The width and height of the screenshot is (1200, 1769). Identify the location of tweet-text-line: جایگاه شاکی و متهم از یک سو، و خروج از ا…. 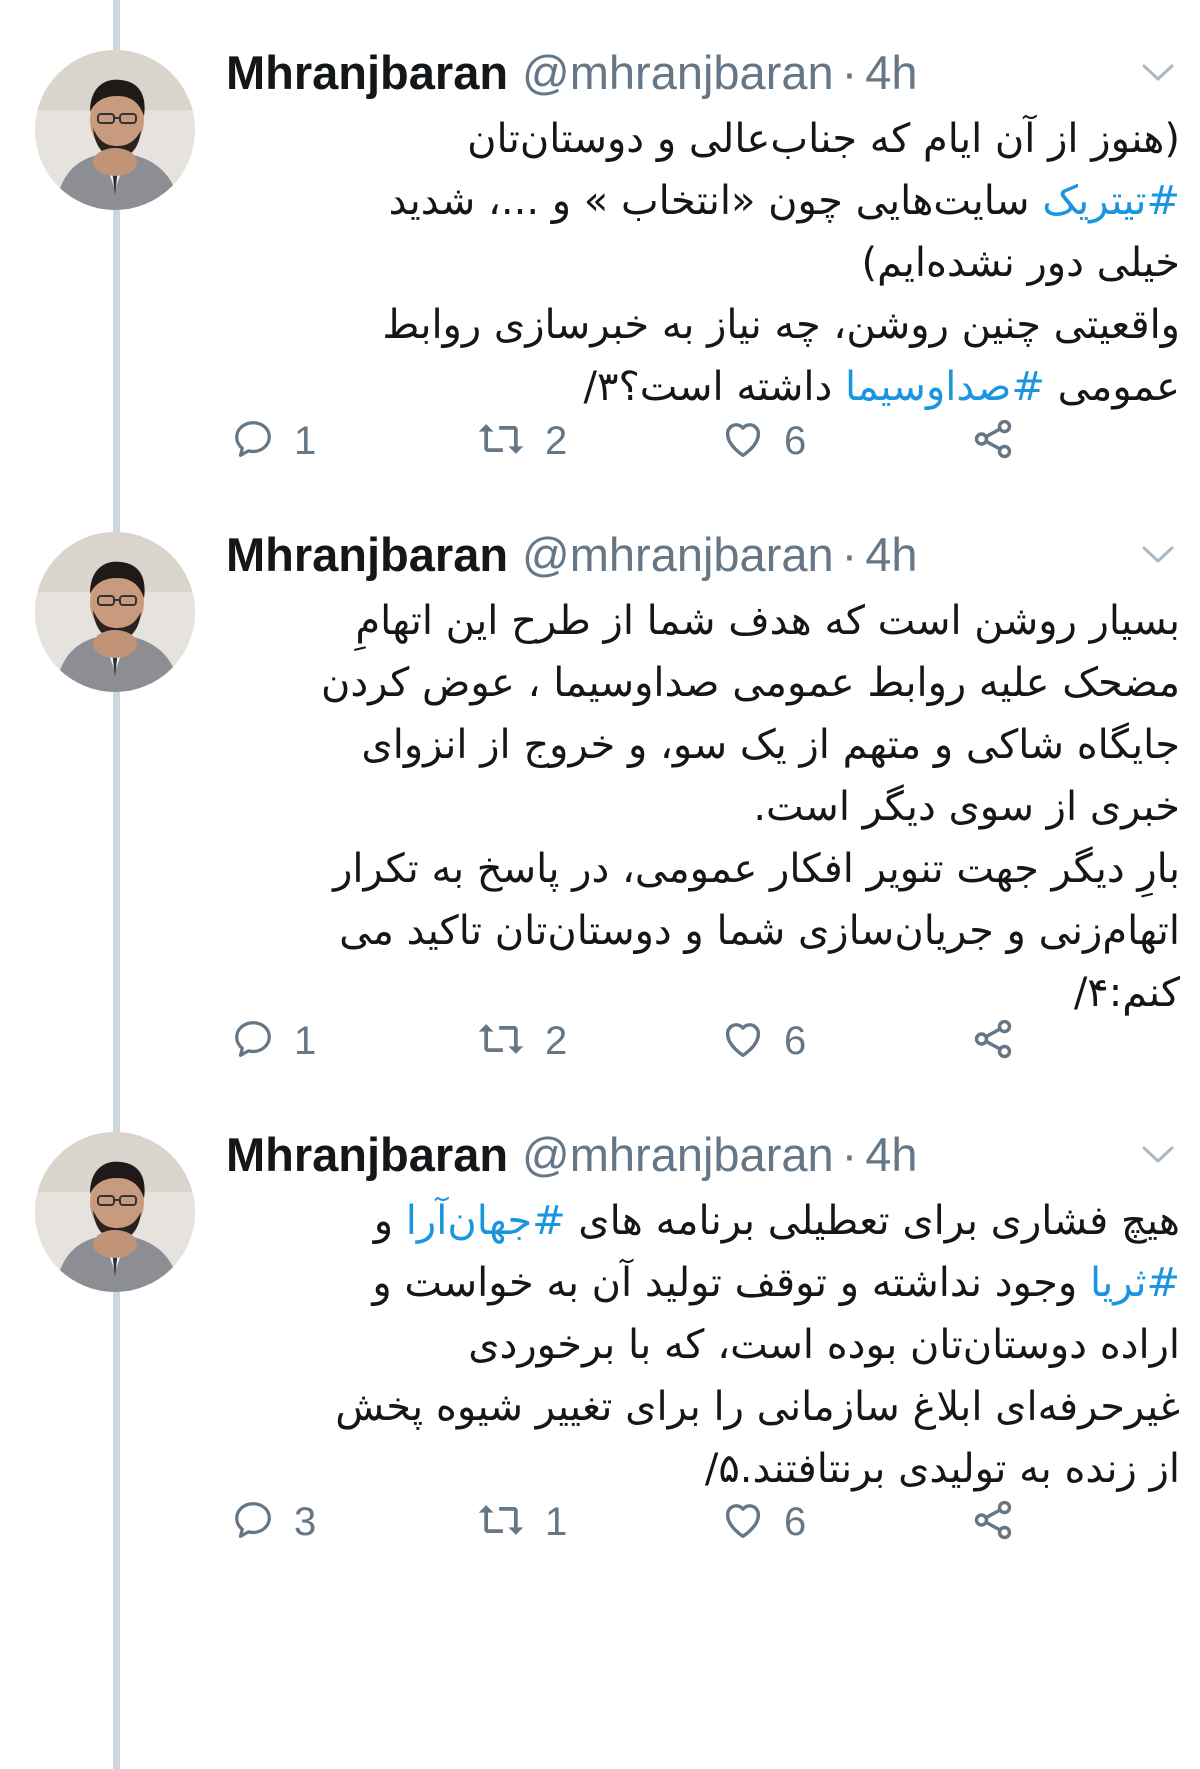
(703, 745).